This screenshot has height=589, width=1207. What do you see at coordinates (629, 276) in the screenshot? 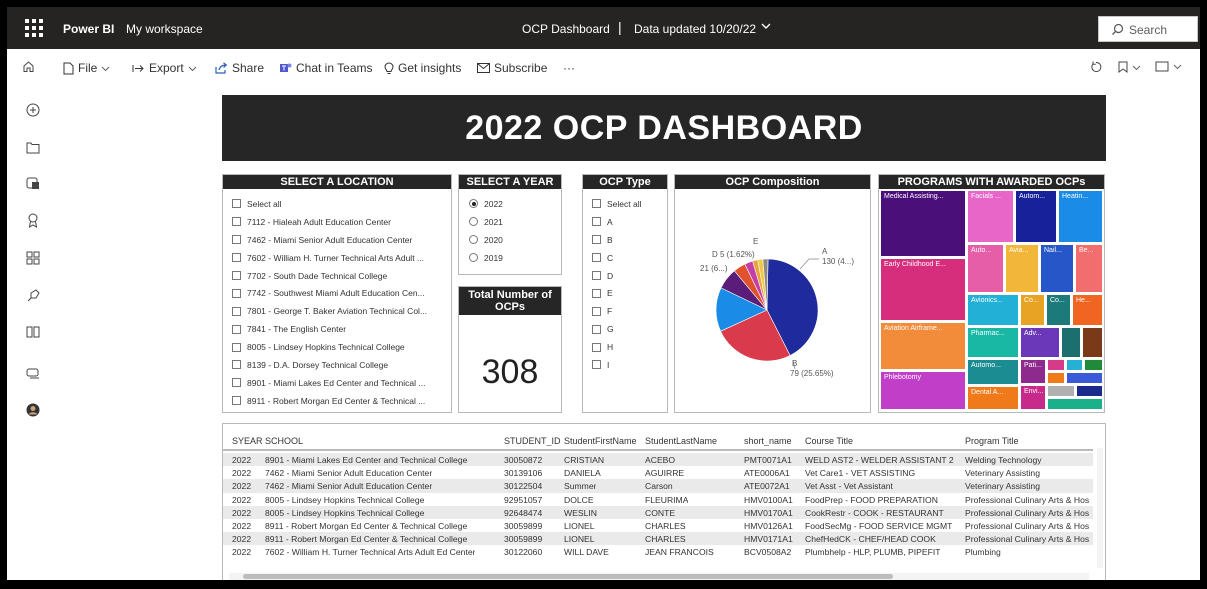
I see `ocp-type-option: D` at bounding box center [629, 276].